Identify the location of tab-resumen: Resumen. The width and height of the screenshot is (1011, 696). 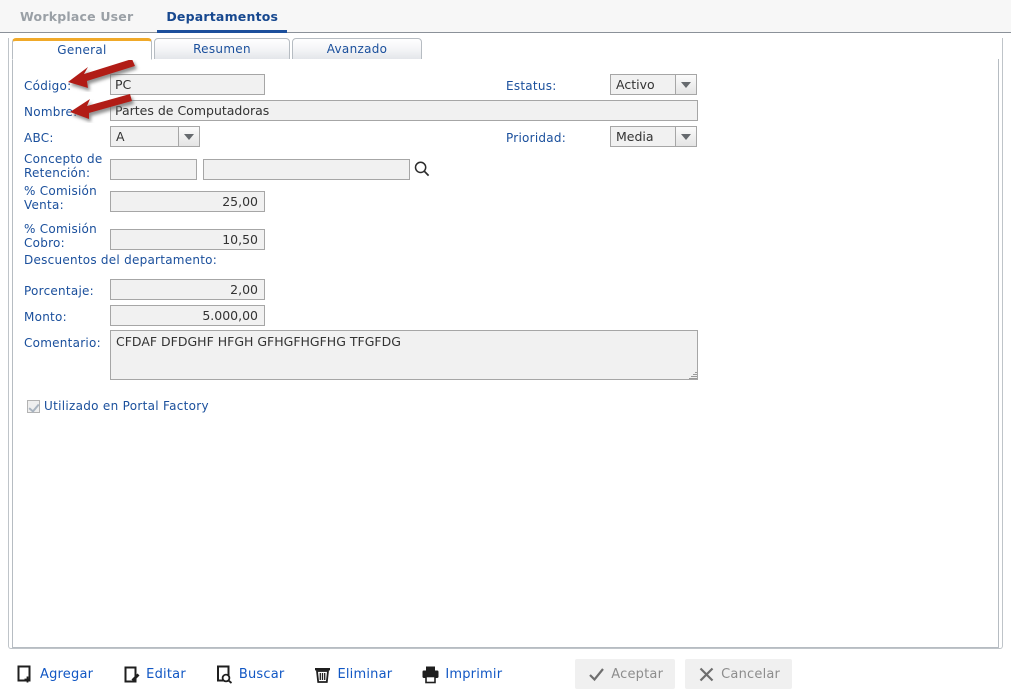
(222, 49).